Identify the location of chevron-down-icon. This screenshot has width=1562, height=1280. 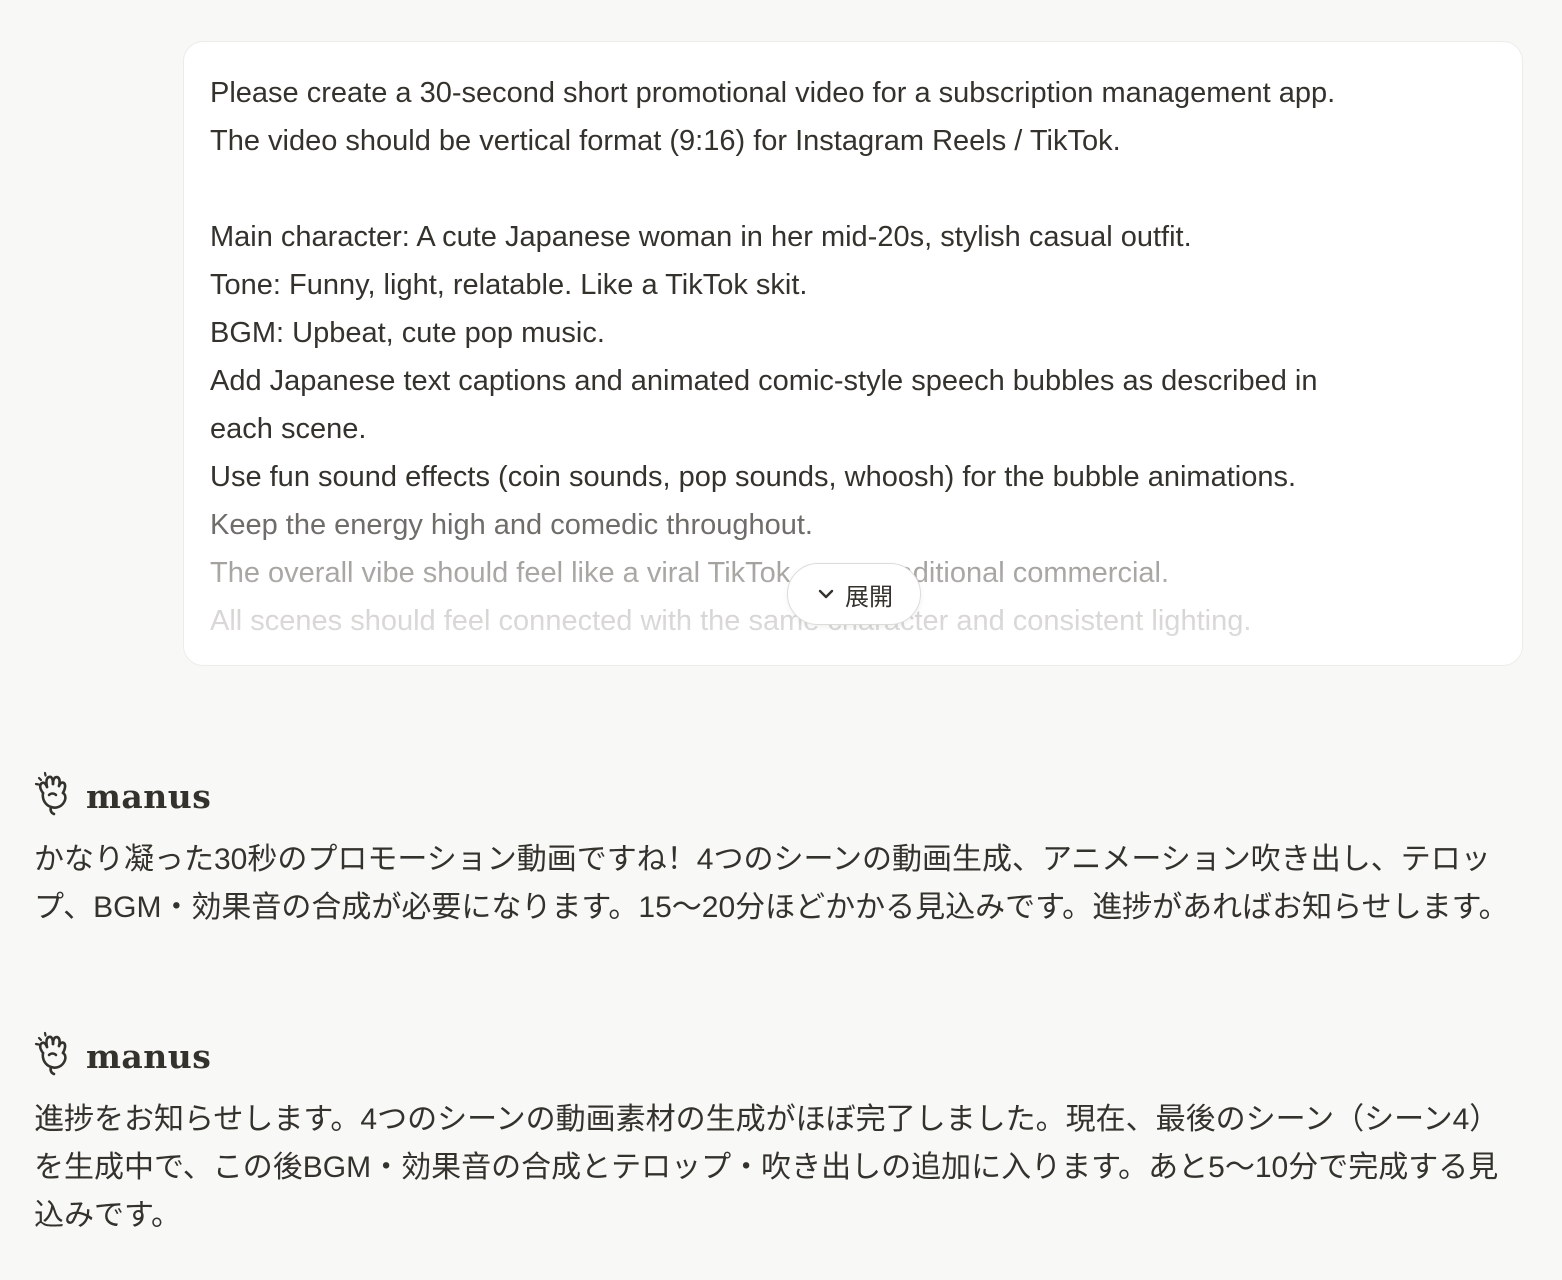
(826, 594).